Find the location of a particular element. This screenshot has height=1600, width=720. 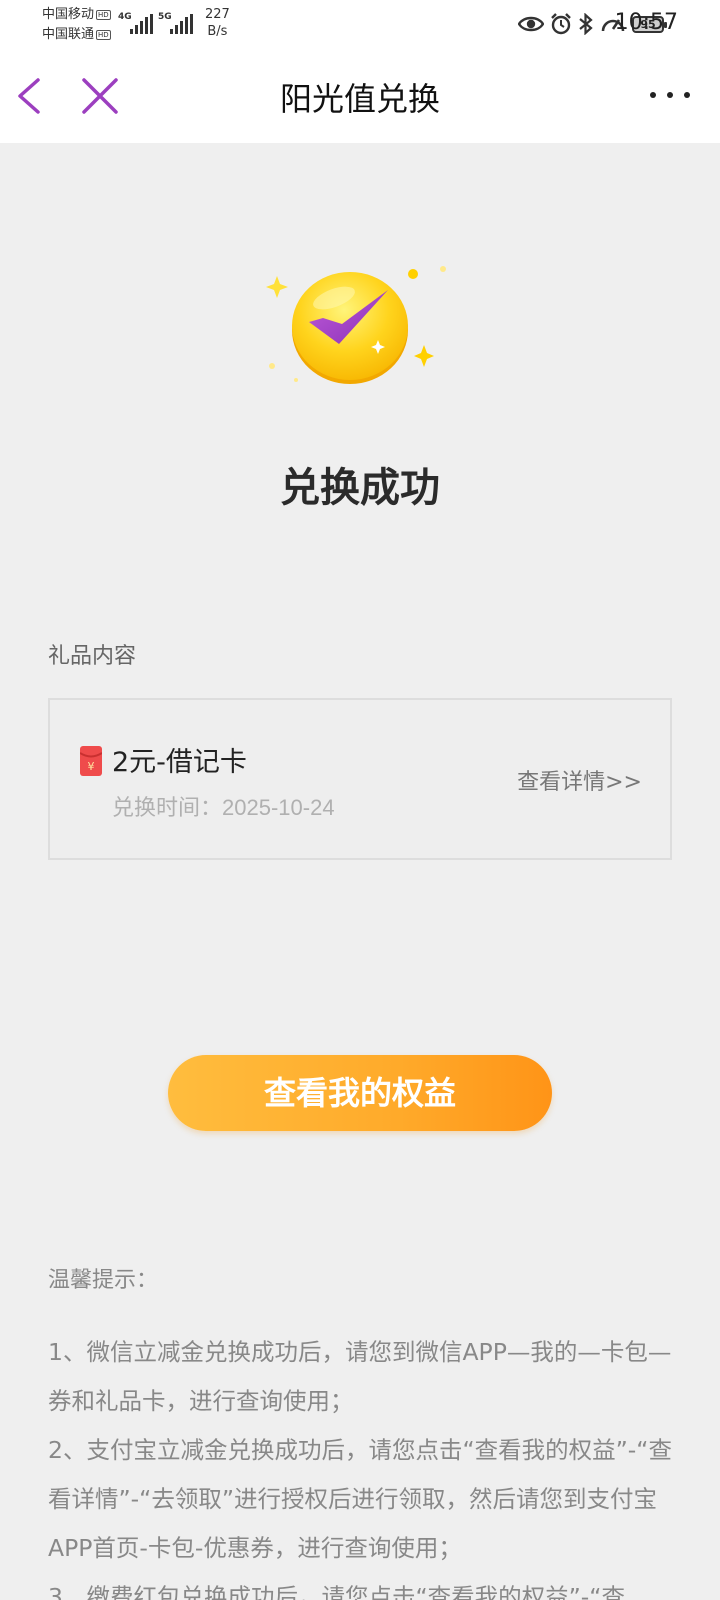

carrier-1: 中国移动 is located at coordinates (68, 14).